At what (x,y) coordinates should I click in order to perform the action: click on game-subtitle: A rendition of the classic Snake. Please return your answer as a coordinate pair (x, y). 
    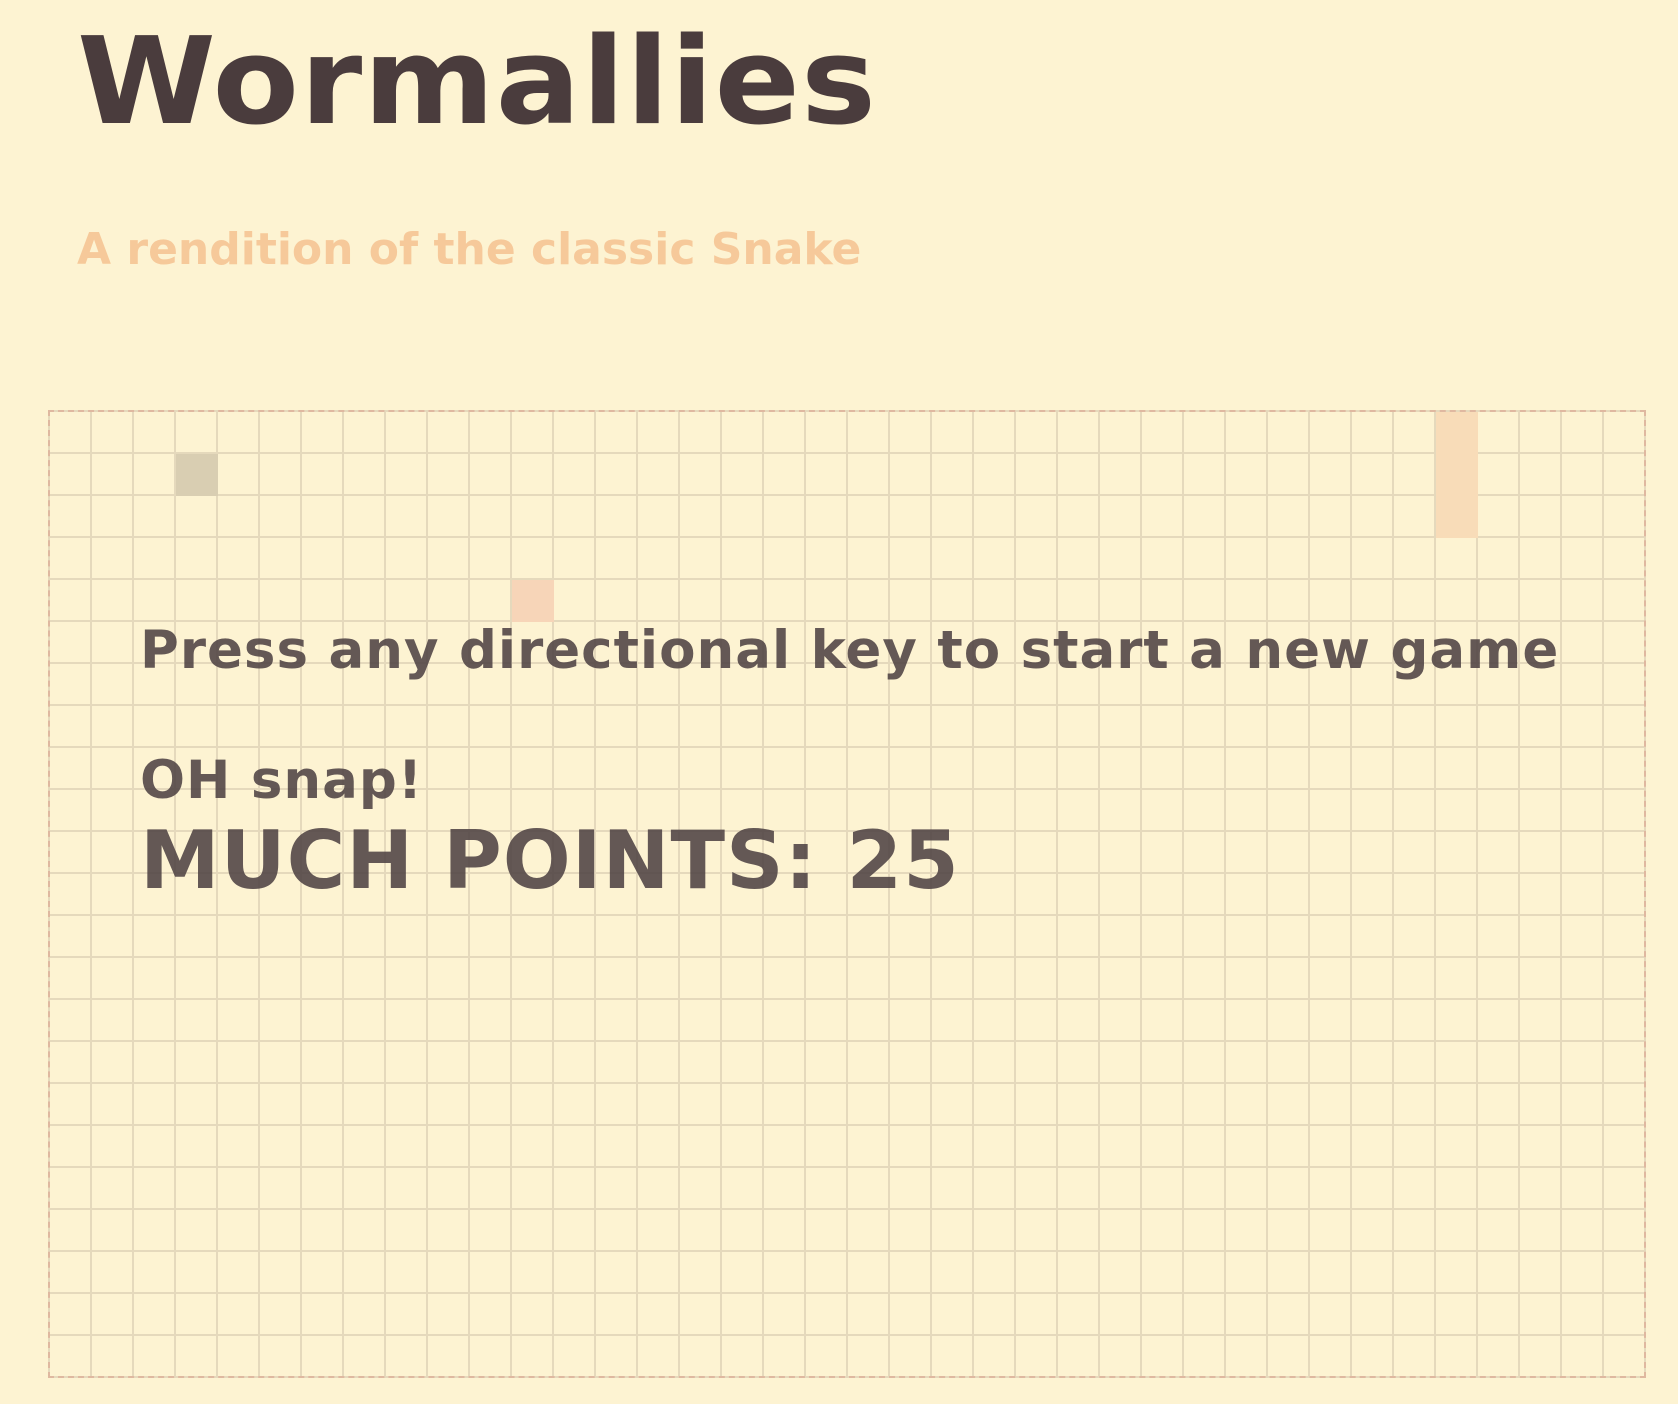
    Looking at the image, I should click on (469, 249).